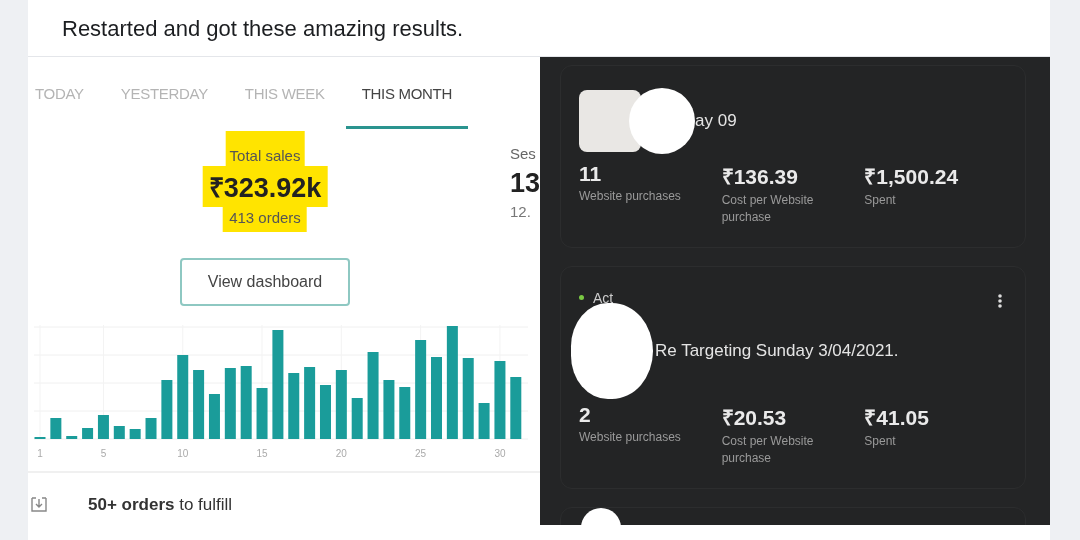 Image resolution: width=1080 pixels, height=540 pixels. What do you see at coordinates (591, 174) in the screenshot?
I see `metric-value: 11` at bounding box center [591, 174].